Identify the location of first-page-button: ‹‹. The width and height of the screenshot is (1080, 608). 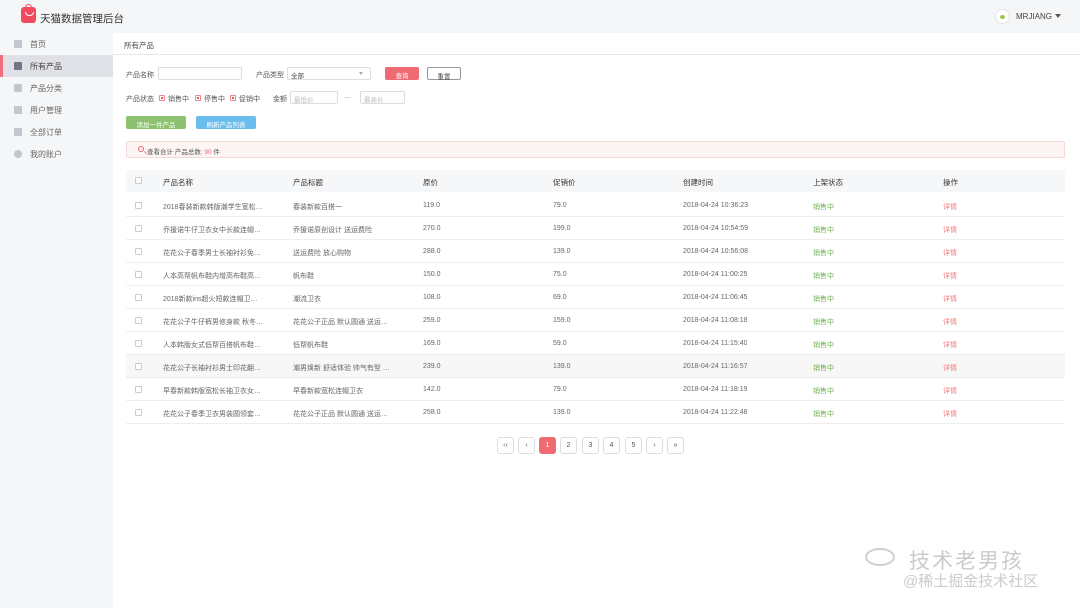
(505, 445).